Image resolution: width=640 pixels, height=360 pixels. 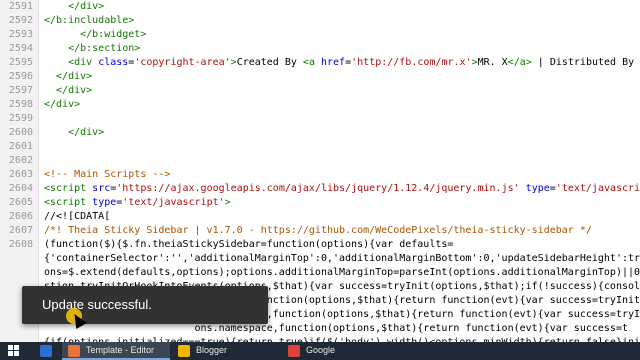 What do you see at coordinates (20, 202) in the screenshot?
I see `line-number: 2605` at bounding box center [20, 202].